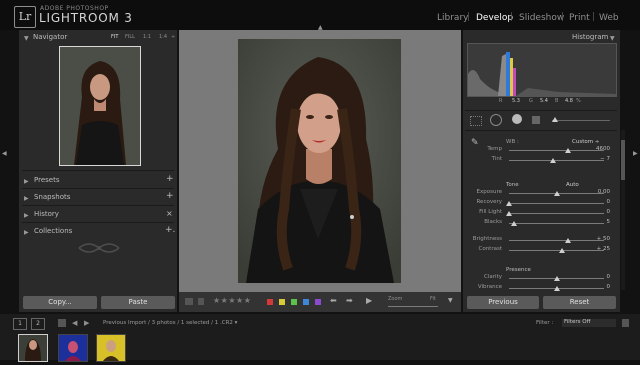 This screenshot has width=640, height=365. Describe the element at coordinates (556, 288) in the screenshot. I see `vibrance-slider-knob` at that location.